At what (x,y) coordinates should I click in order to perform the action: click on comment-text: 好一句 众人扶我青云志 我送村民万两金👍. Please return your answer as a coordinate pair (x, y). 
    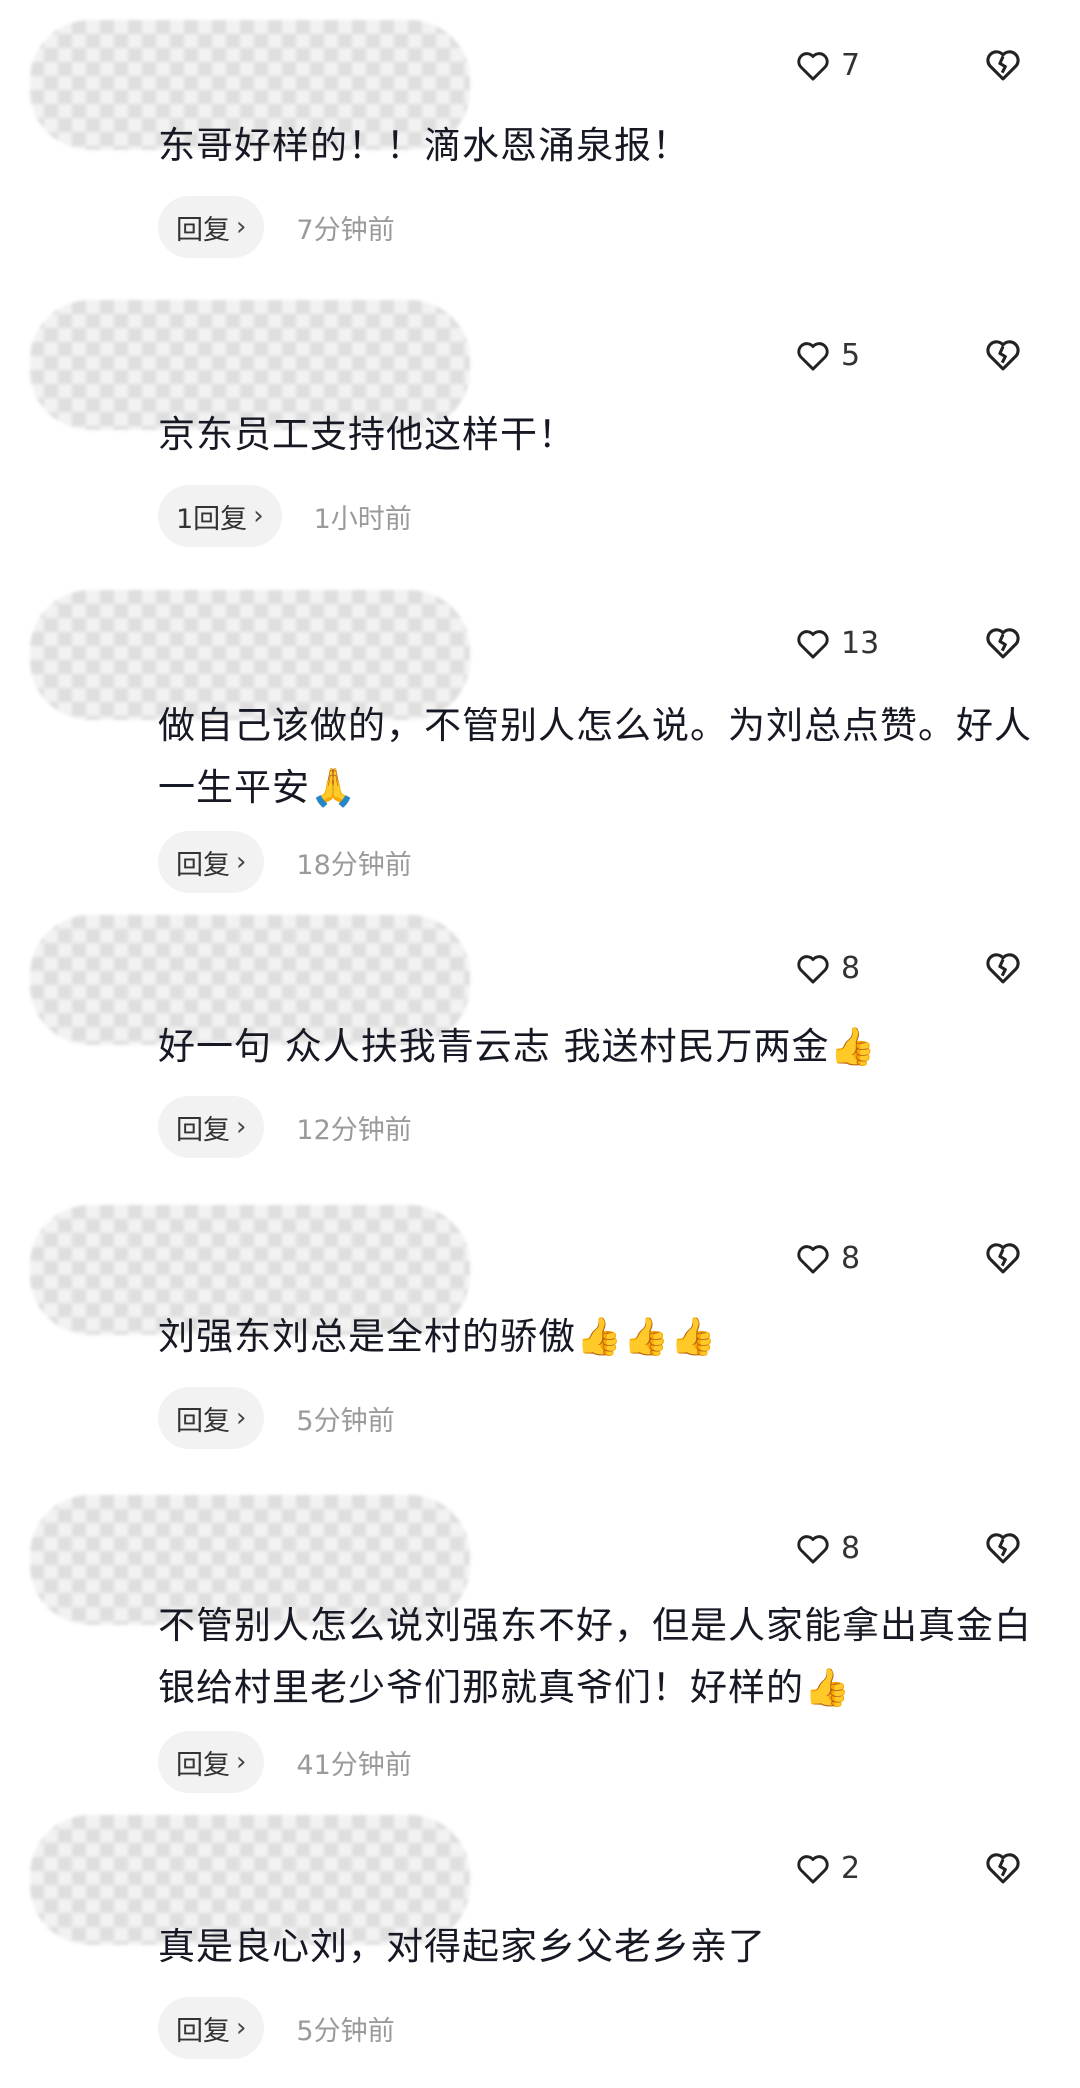
    Looking at the image, I should click on (517, 1046).